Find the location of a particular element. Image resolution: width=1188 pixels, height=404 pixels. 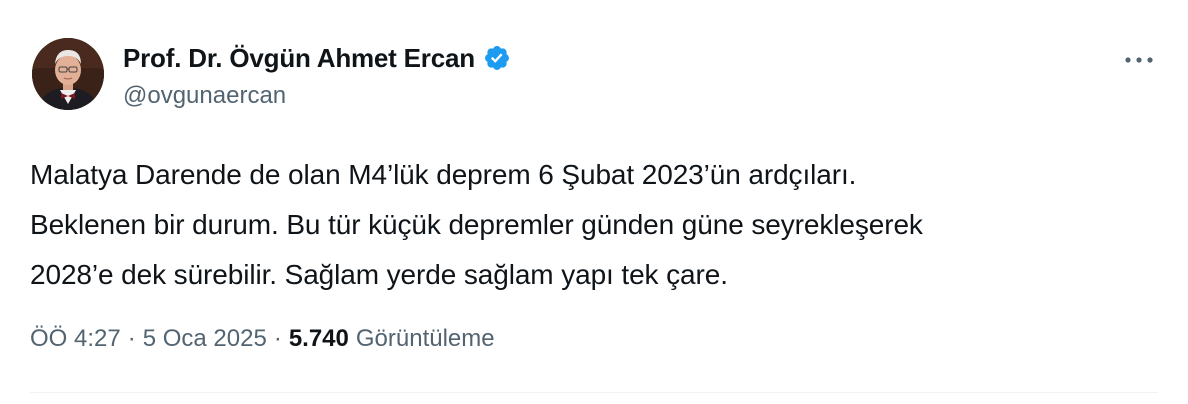

verified-badge-icon is located at coordinates (497, 58).